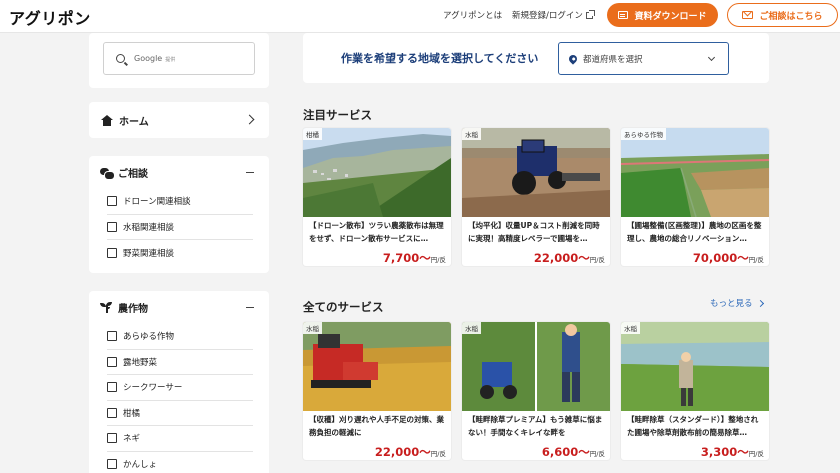 The image size is (840, 473). Describe the element at coordinates (312, 134) in the screenshot. I see `category-tag: 柑橘` at that location.